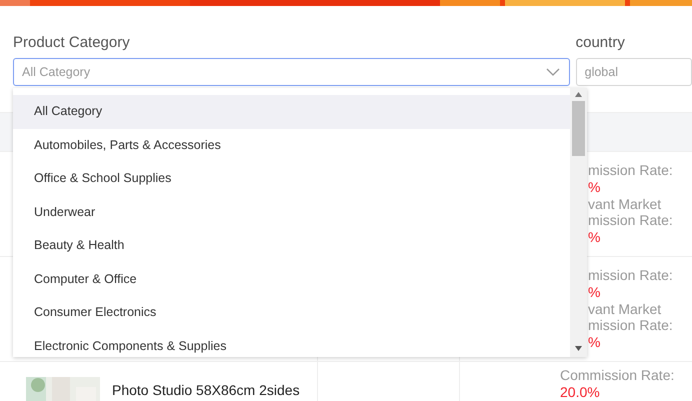 The width and height of the screenshot is (692, 401). What do you see at coordinates (291, 179) in the screenshot?
I see `dropdown-option: Office & School Supplies` at bounding box center [291, 179].